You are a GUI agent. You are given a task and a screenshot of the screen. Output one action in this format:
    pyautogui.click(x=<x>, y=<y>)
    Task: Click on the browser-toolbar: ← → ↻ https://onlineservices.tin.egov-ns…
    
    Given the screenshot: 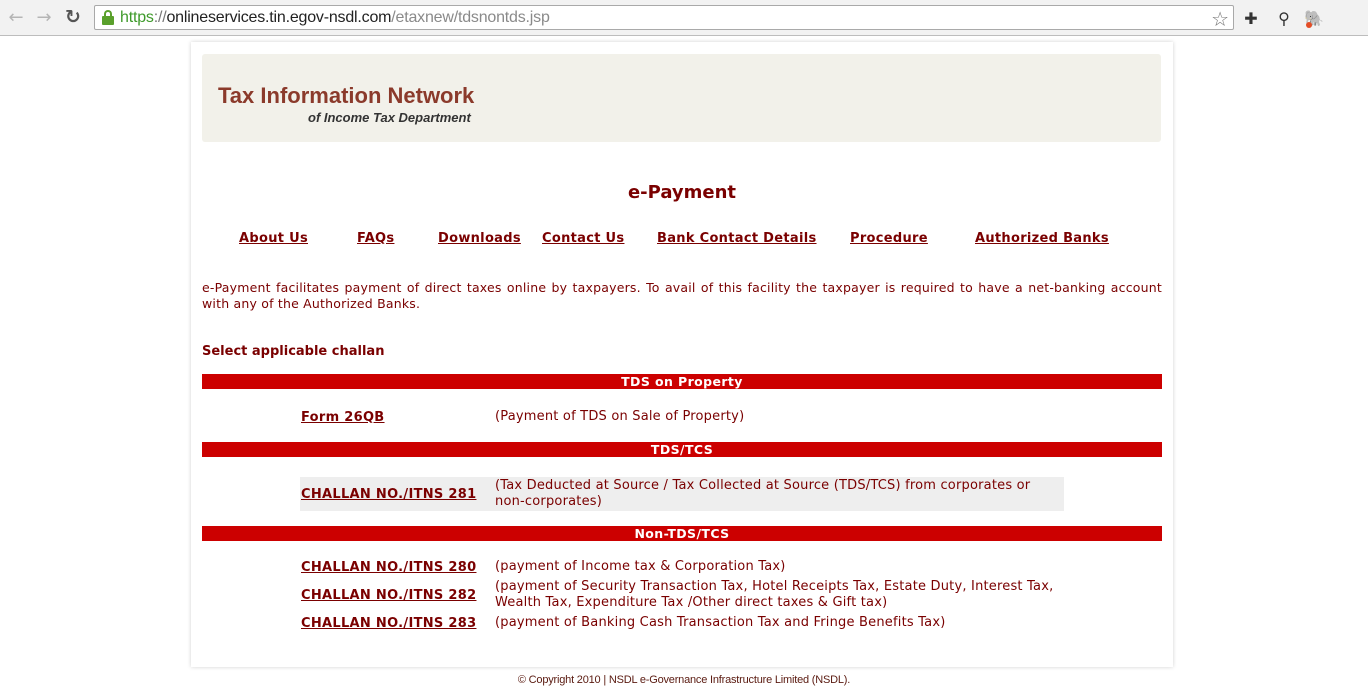 What is the action you would take?
    pyautogui.click(x=684, y=18)
    